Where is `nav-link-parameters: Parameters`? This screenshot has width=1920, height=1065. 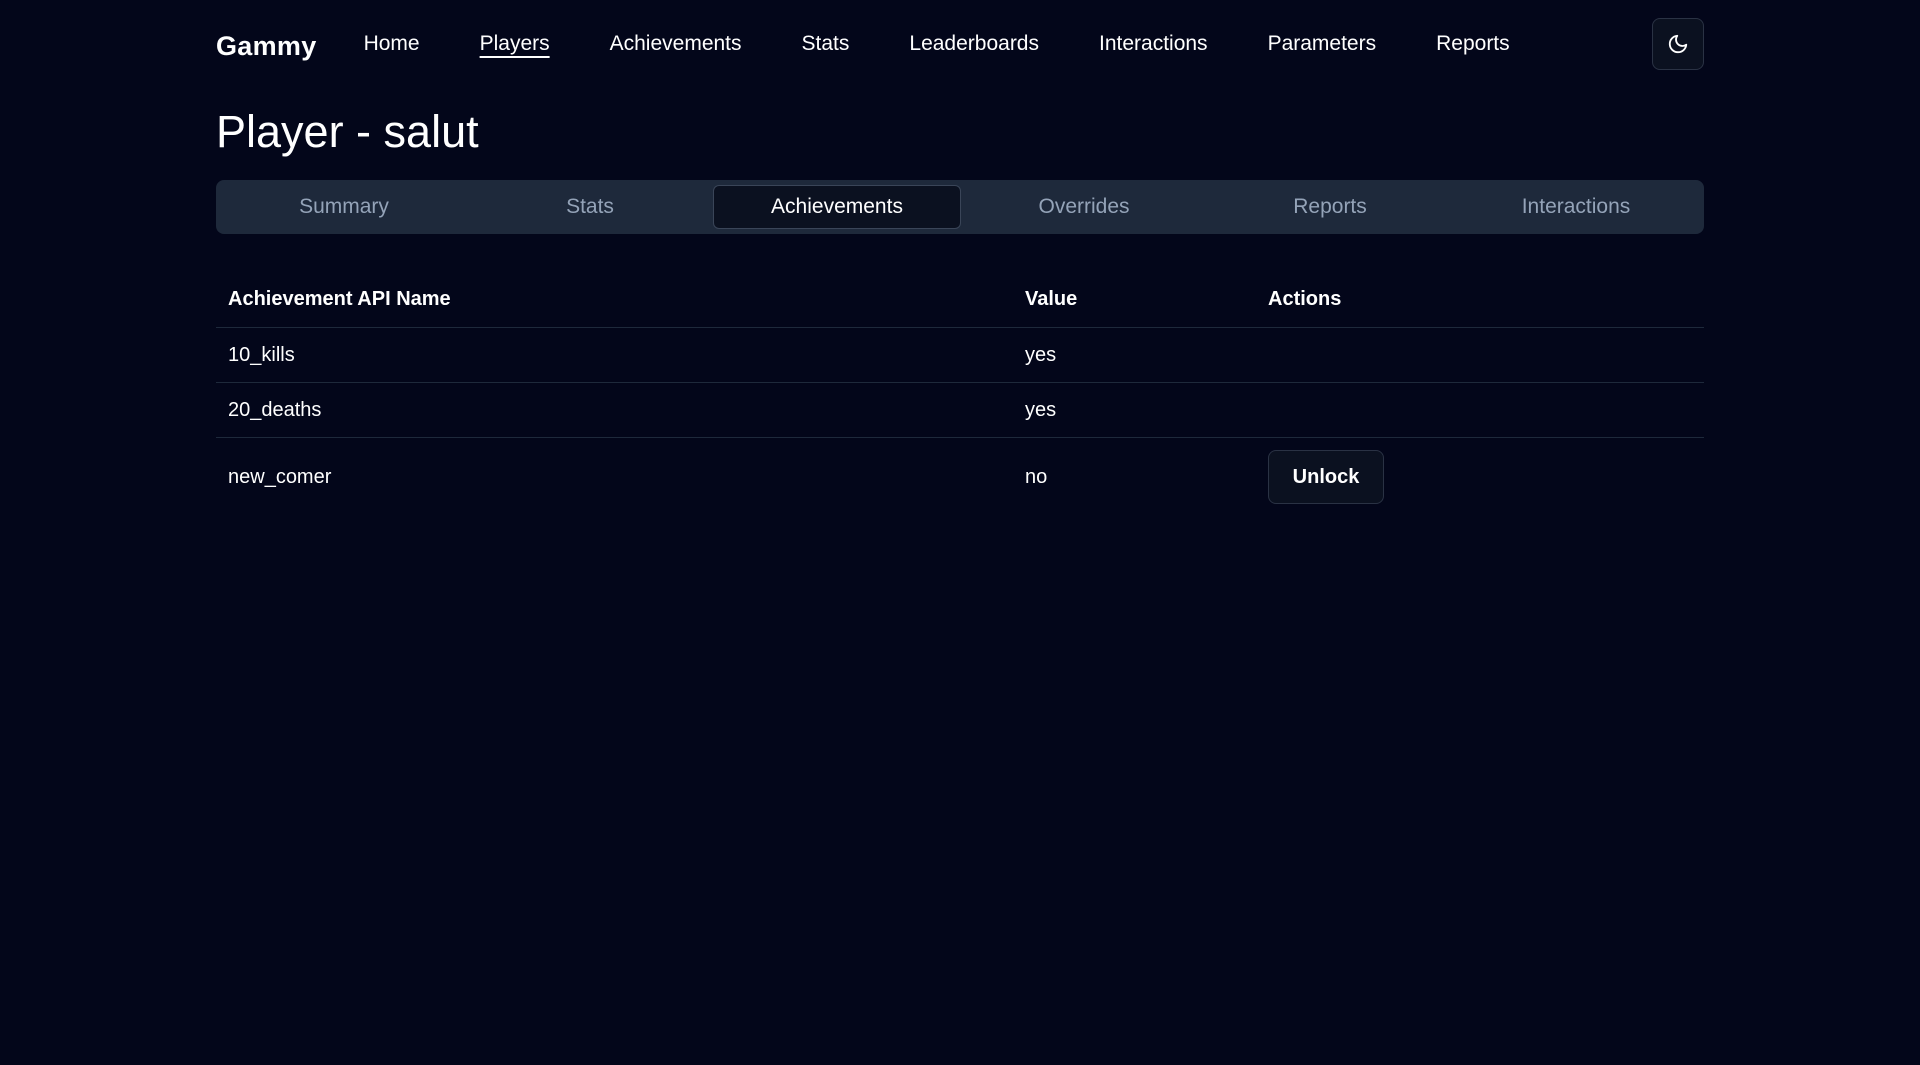 nav-link-parameters: Parameters is located at coordinates (1322, 45).